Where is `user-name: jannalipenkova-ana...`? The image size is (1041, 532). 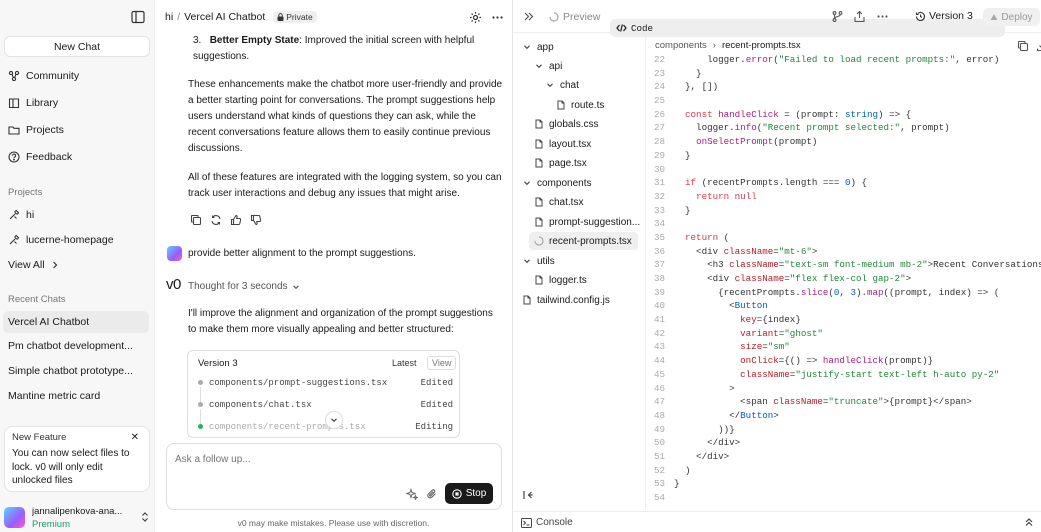 user-name: jannalipenkova-ana... is located at coordinates (77, 511).